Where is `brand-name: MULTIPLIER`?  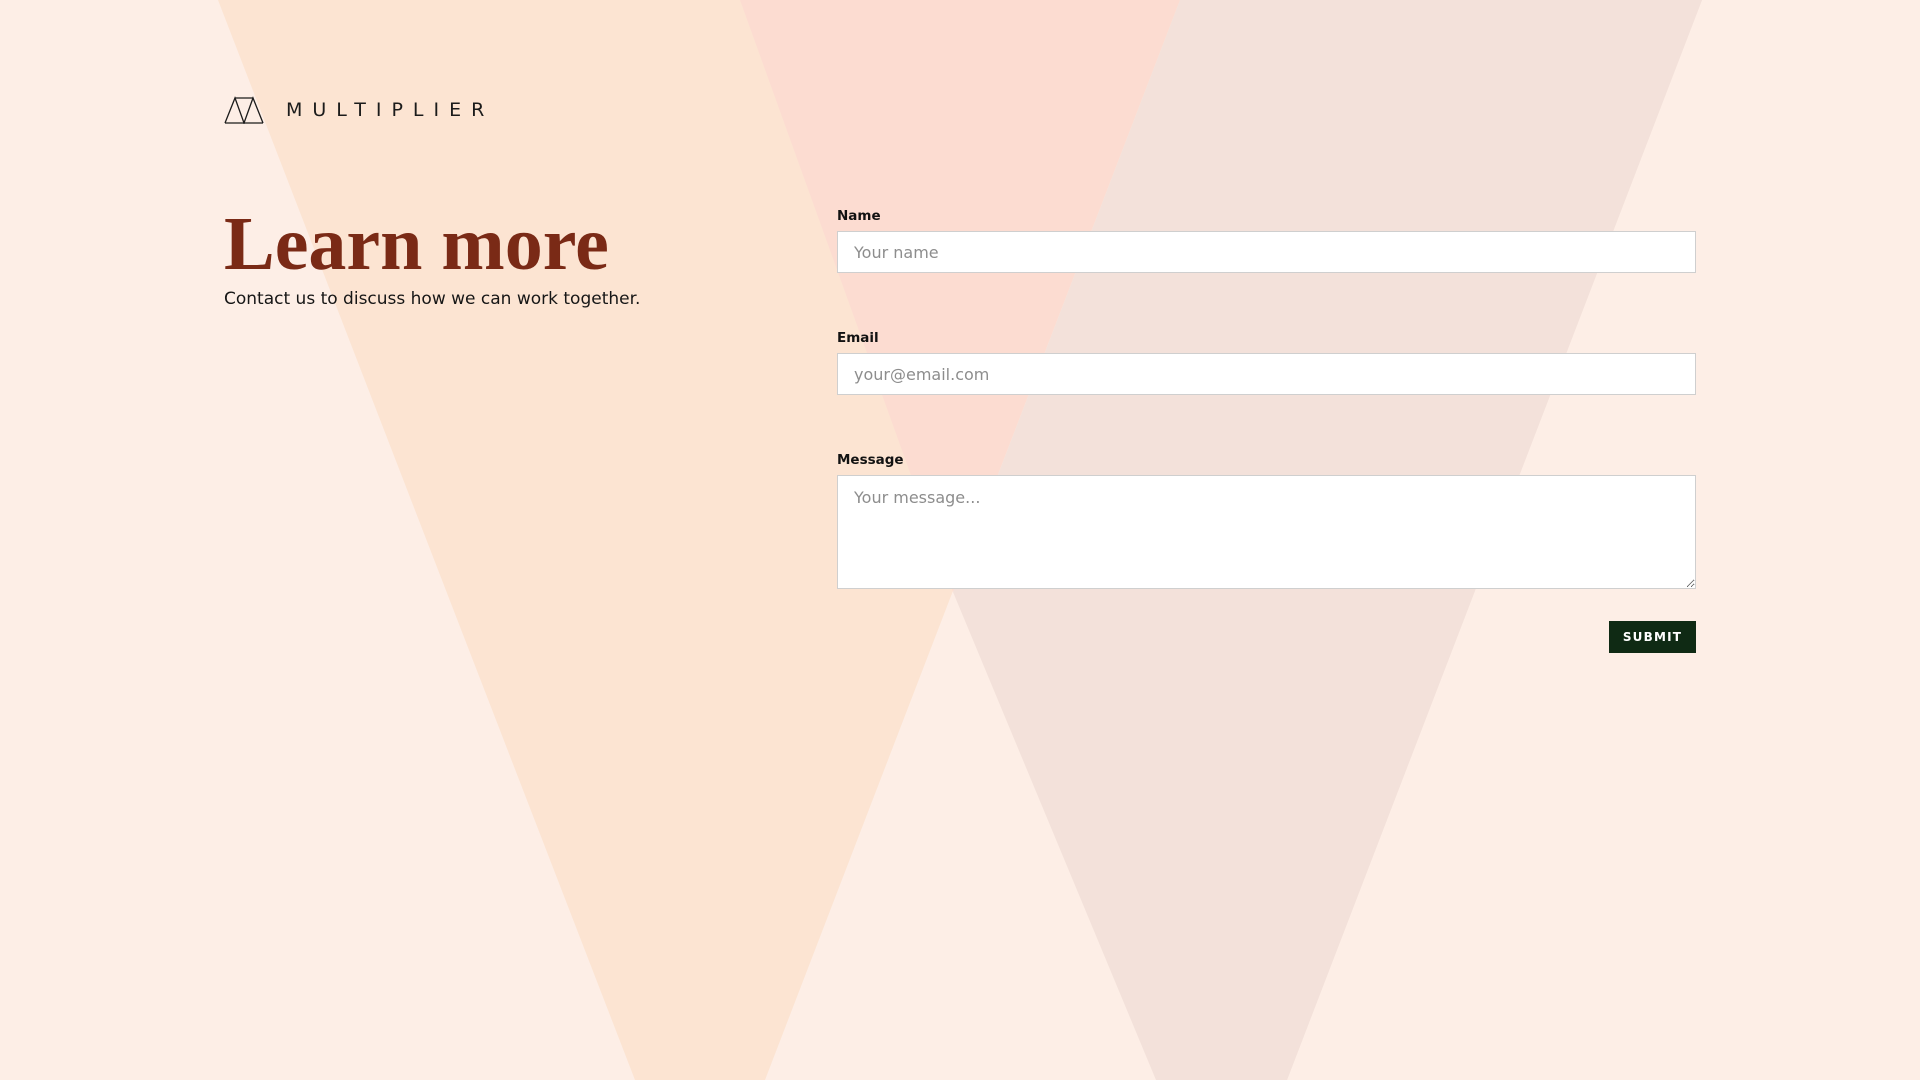 brand-name: MULTIPLIER is located at coordinates (390, 110).